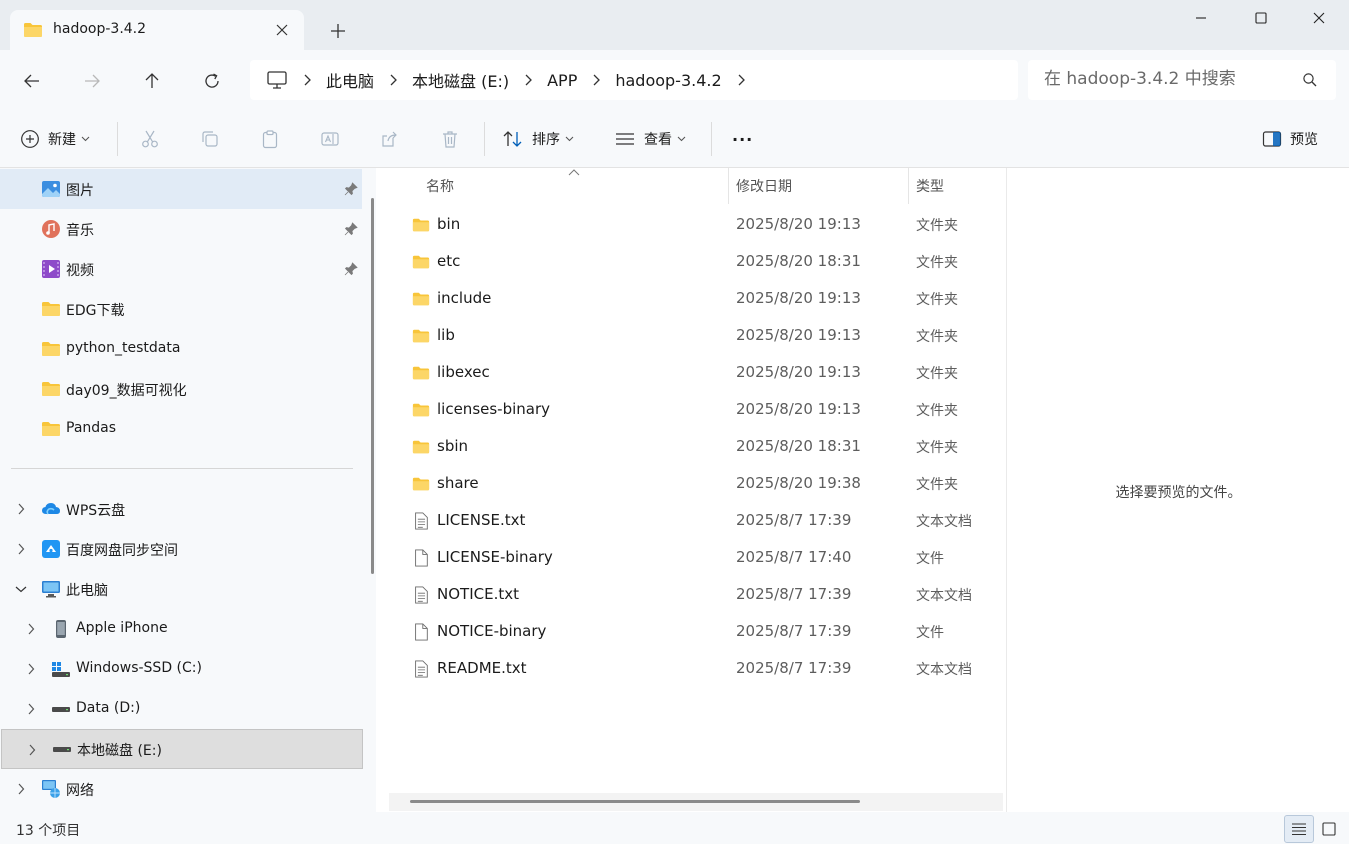  I want to click on file-row: bin 2025/8/20 19:13 文件夹, so click(695, 224).